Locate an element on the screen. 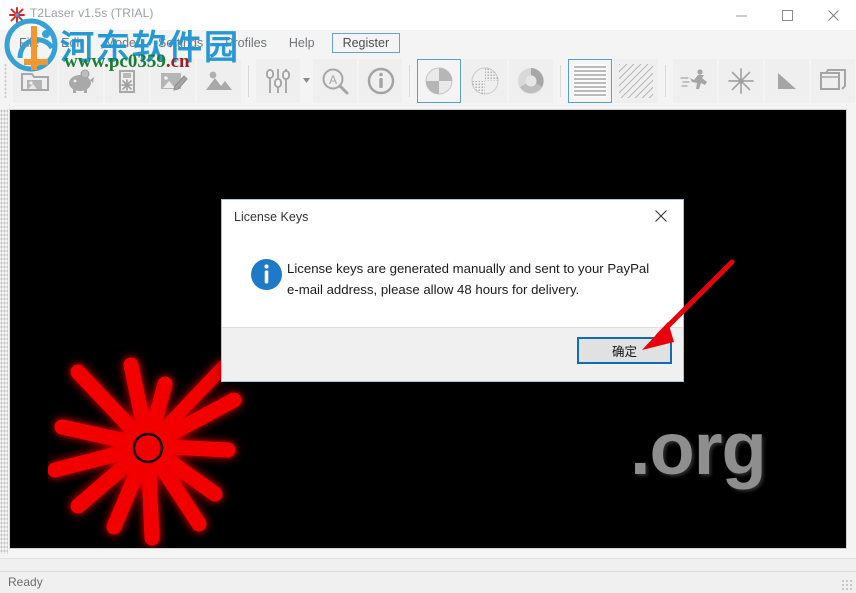 The image size is (856, 593). triangle-ramp-icon is located at coordinates (787, 80).